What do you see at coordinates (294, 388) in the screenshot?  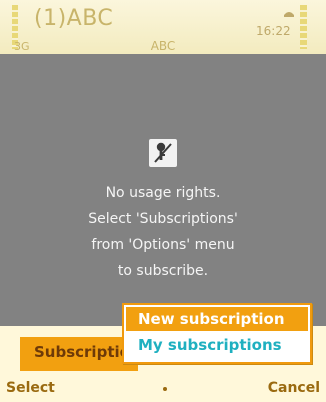 I see `right-softkey: Cancel` at bounding box center [294, 388].